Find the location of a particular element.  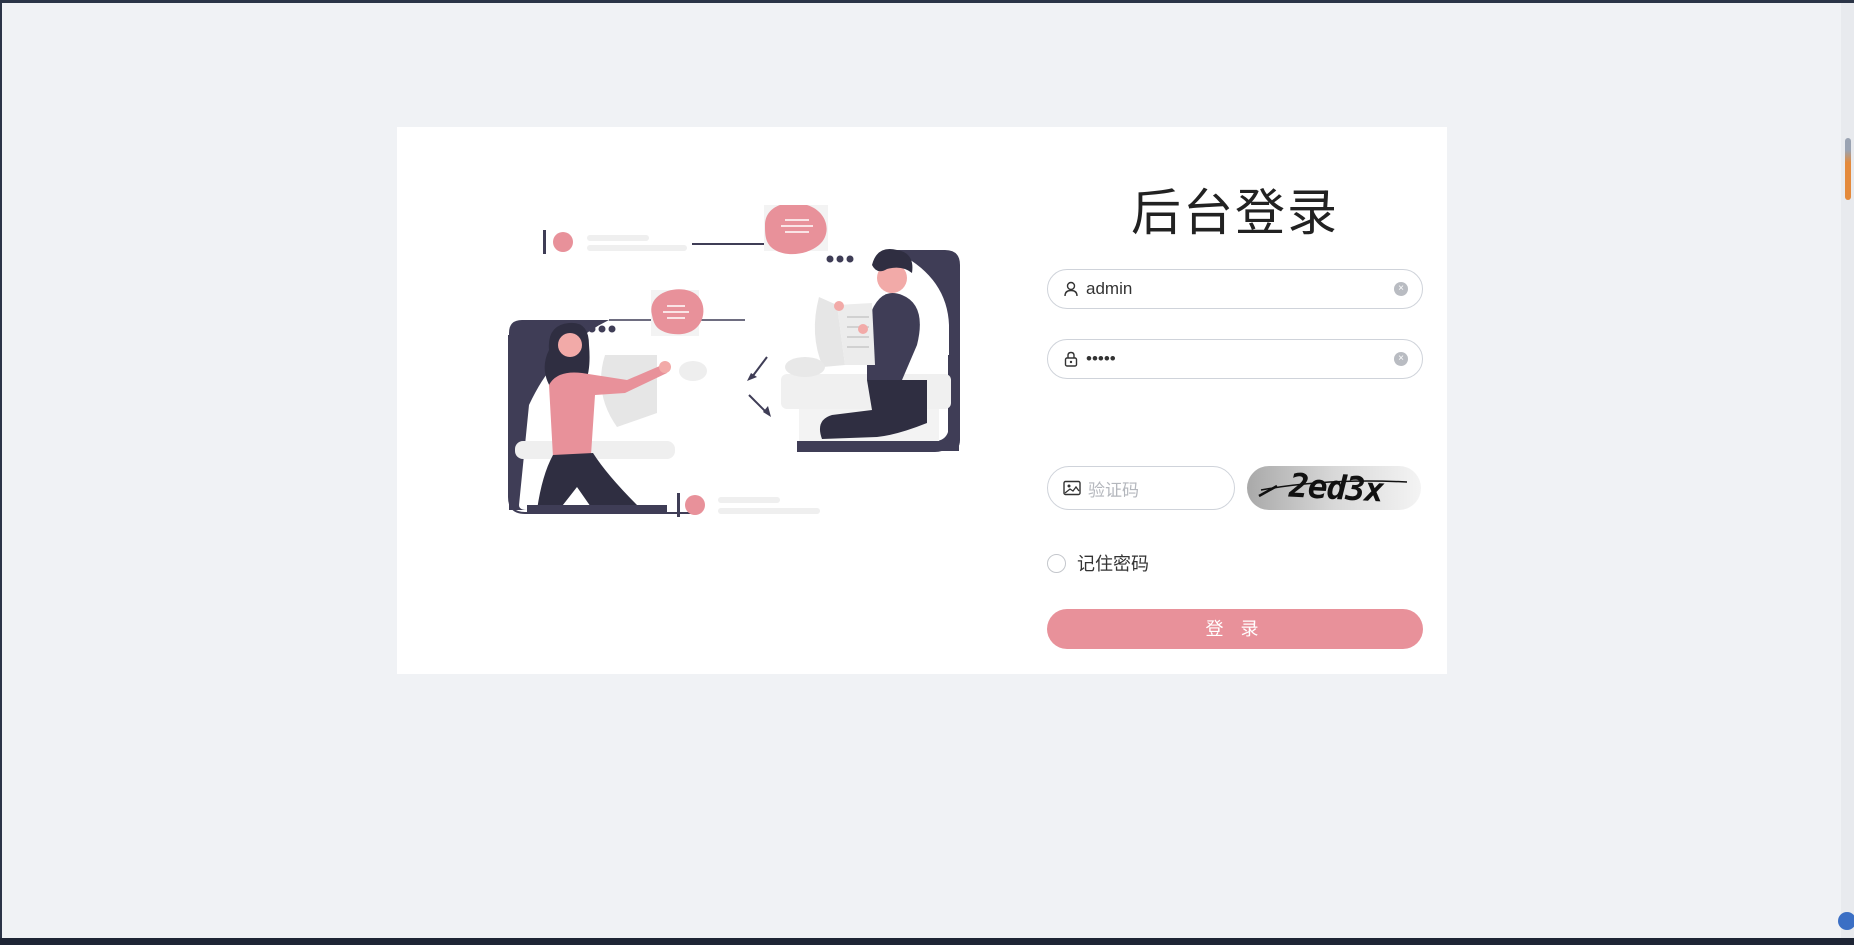

username-field: admin × is located at coordinates (1235, 289).